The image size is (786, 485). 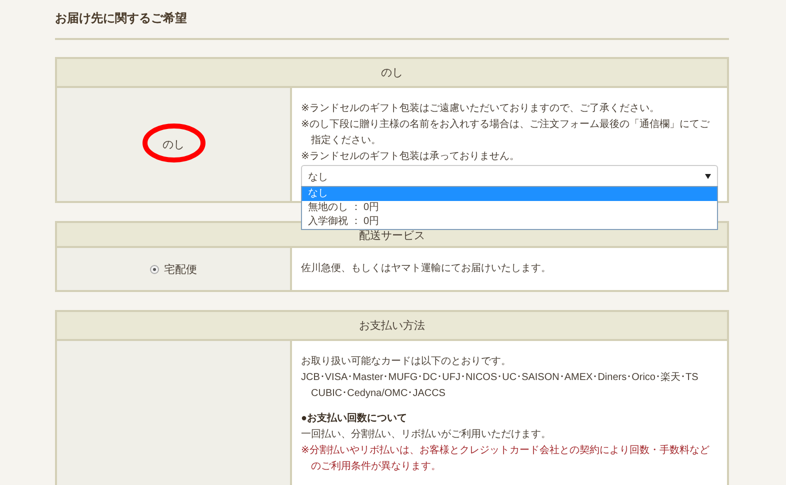 What do you see at coordinates (509, 208) in the screenshot?
I see `dropdown-option: 無地のし ： 0円` at bounding box center [509, 208].